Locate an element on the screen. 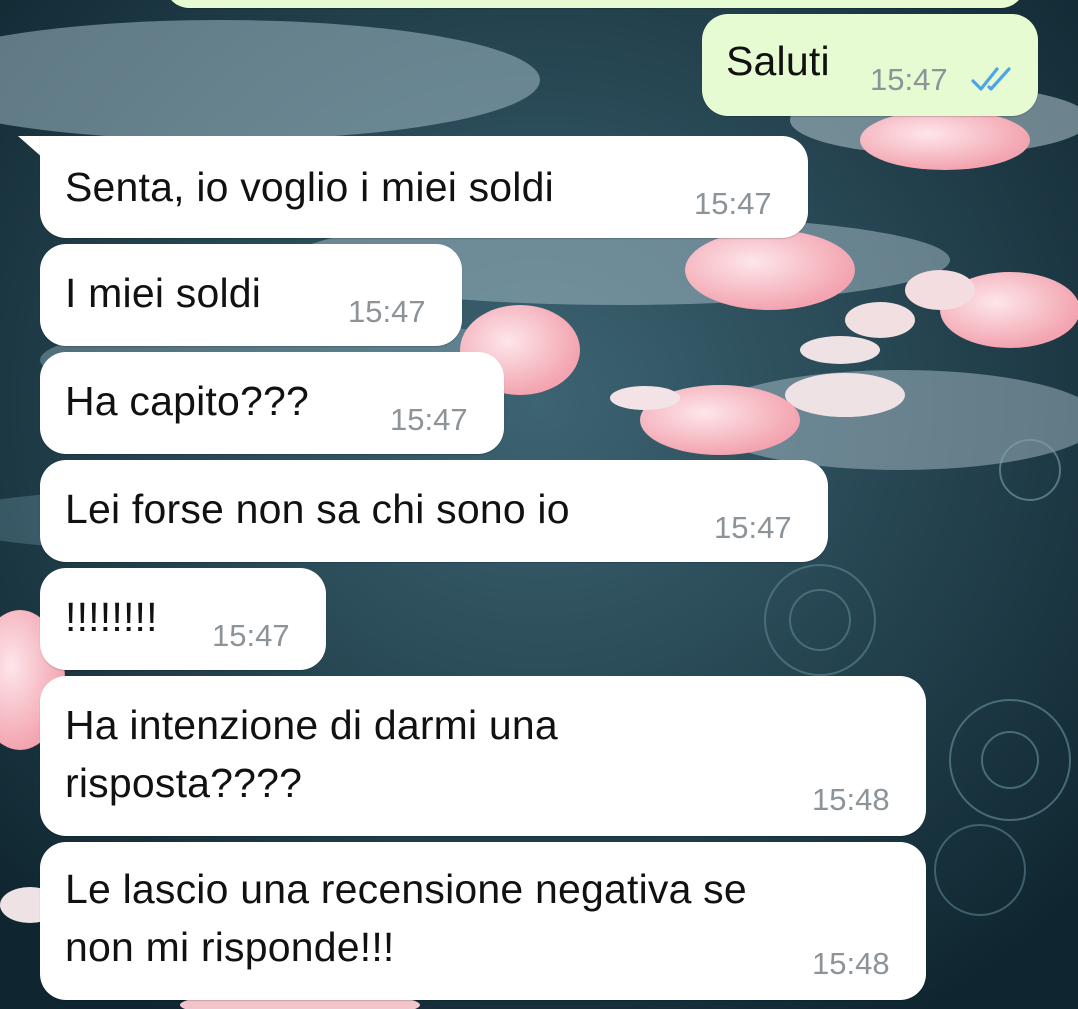 The height and width of the screenshot is (1009, 1078). message-text: !!!!!!!! is located at coordinates (111, 617).